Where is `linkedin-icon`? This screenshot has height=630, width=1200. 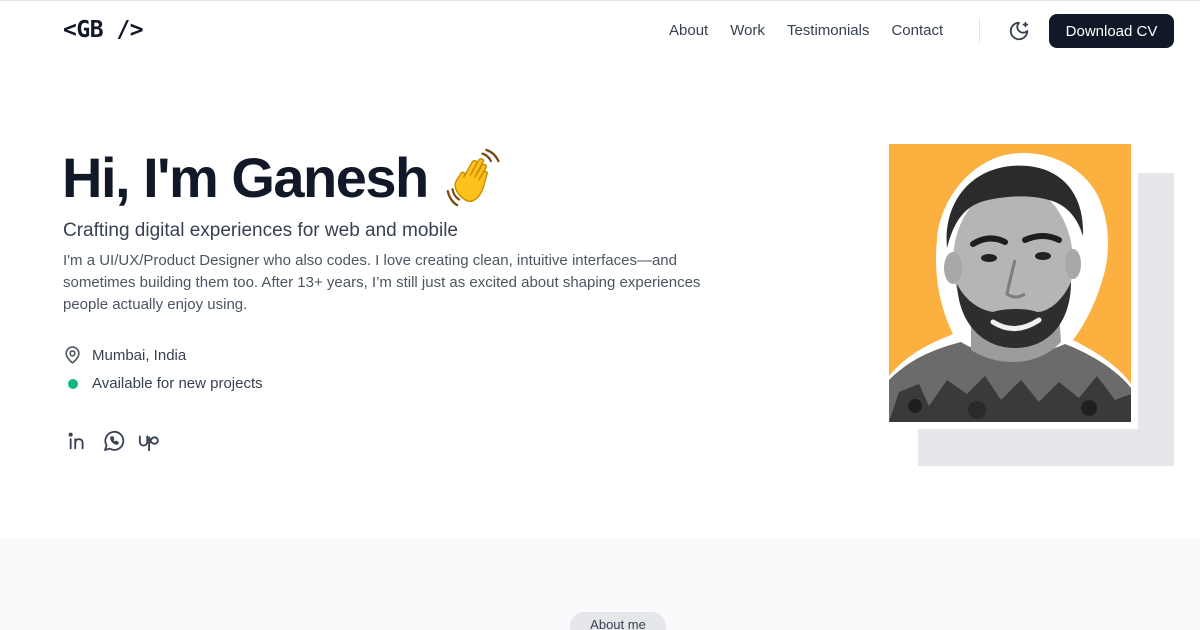 linkedin-icon is located at coordinates (76, 441).